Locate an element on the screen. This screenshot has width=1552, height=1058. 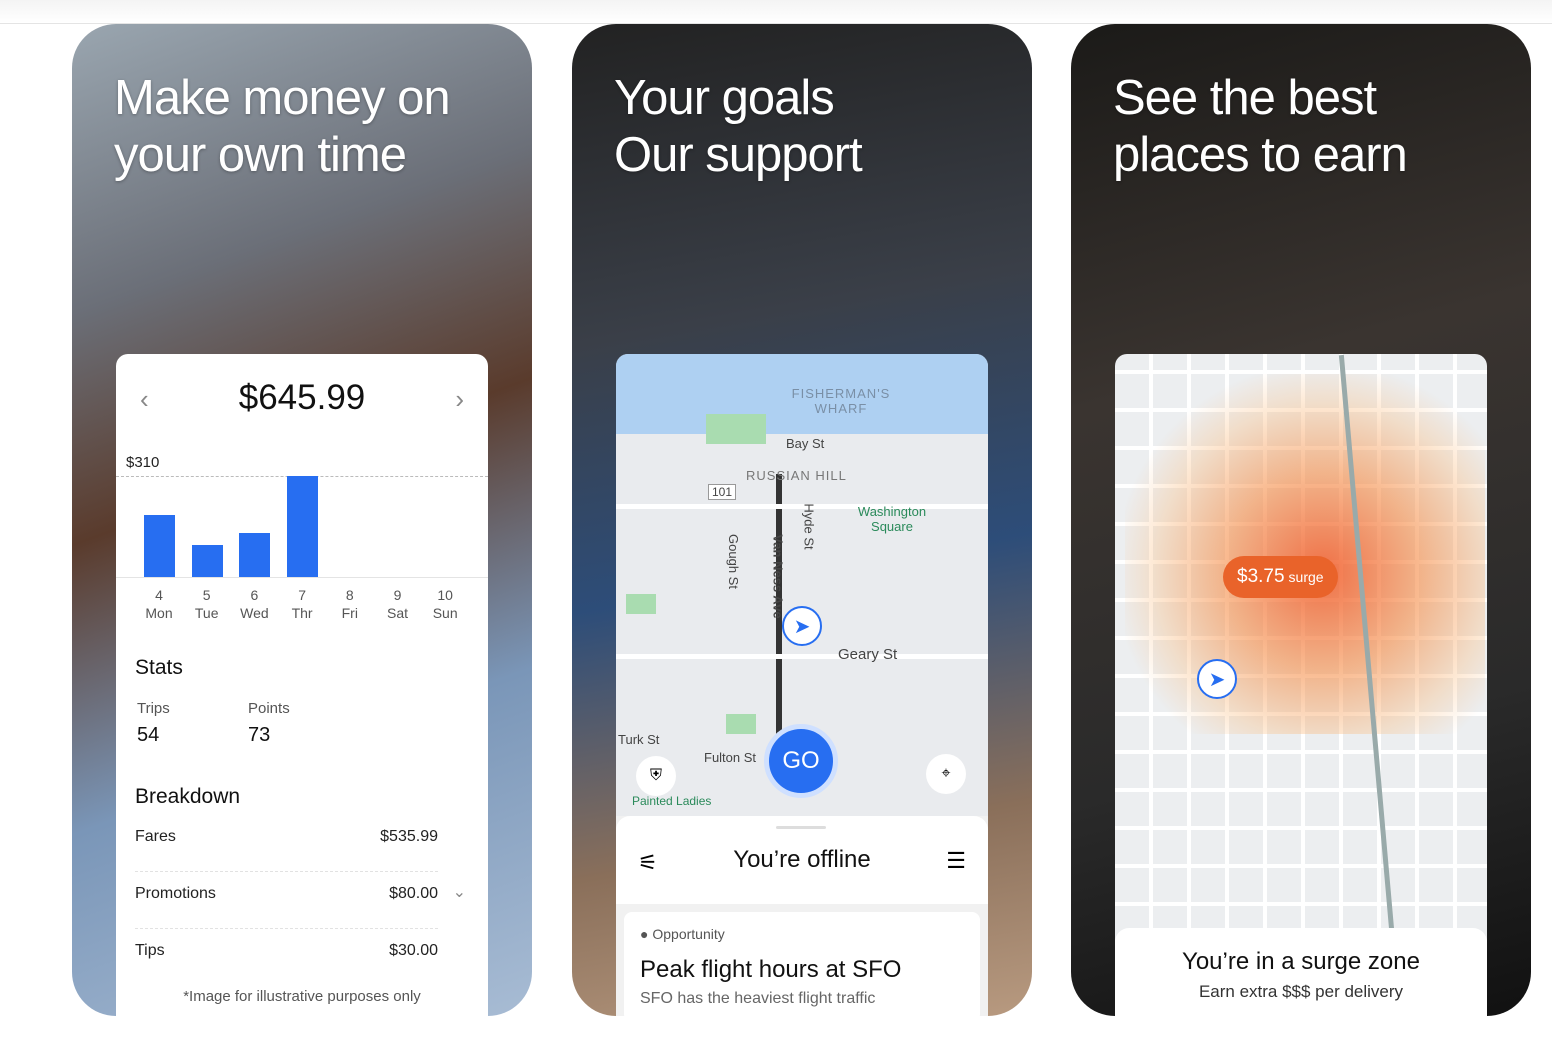
bar-thr is located at coordinates (303, 526).